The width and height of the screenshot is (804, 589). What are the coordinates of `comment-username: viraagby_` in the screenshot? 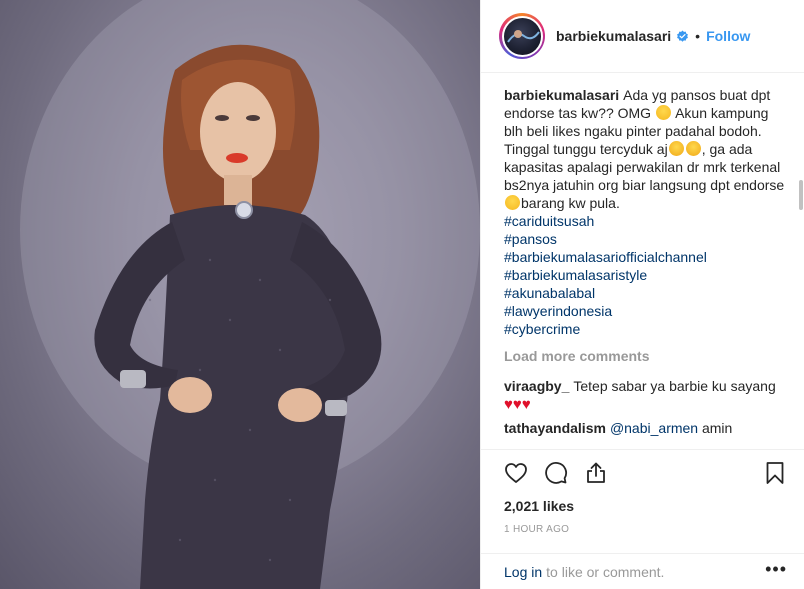 It's located at (536, 386).